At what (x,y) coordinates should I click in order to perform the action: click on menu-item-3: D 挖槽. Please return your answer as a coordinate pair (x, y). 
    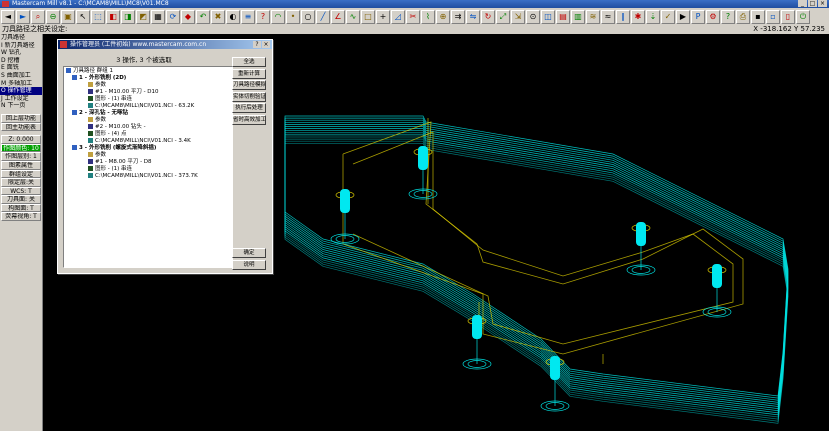
    Looking at the image, I should click on (21, 61).